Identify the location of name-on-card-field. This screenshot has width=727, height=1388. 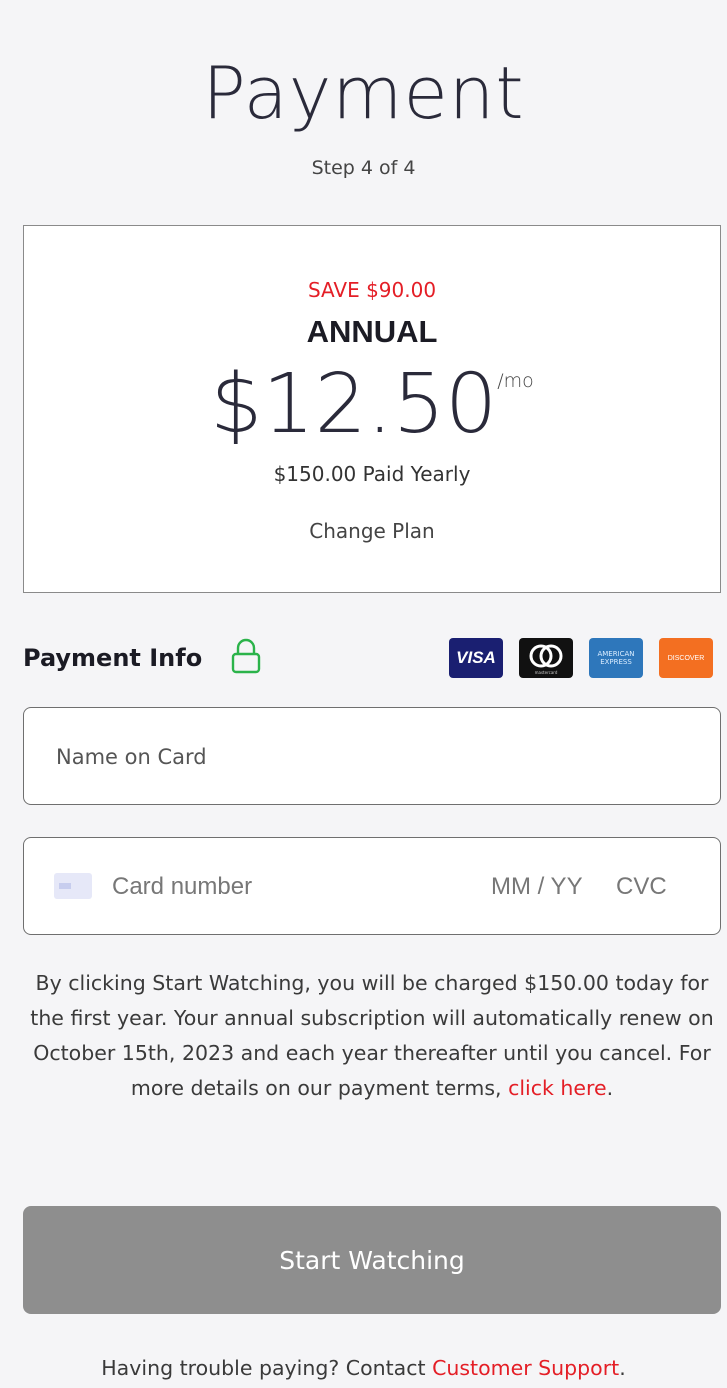
(372, 756).